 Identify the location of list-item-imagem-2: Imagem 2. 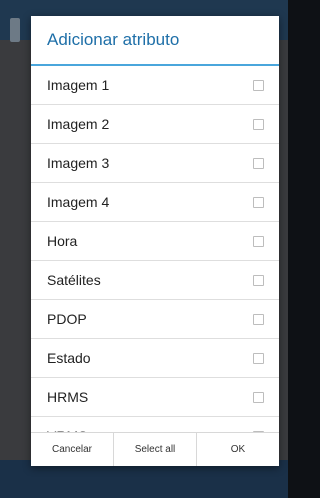
(155, 124).